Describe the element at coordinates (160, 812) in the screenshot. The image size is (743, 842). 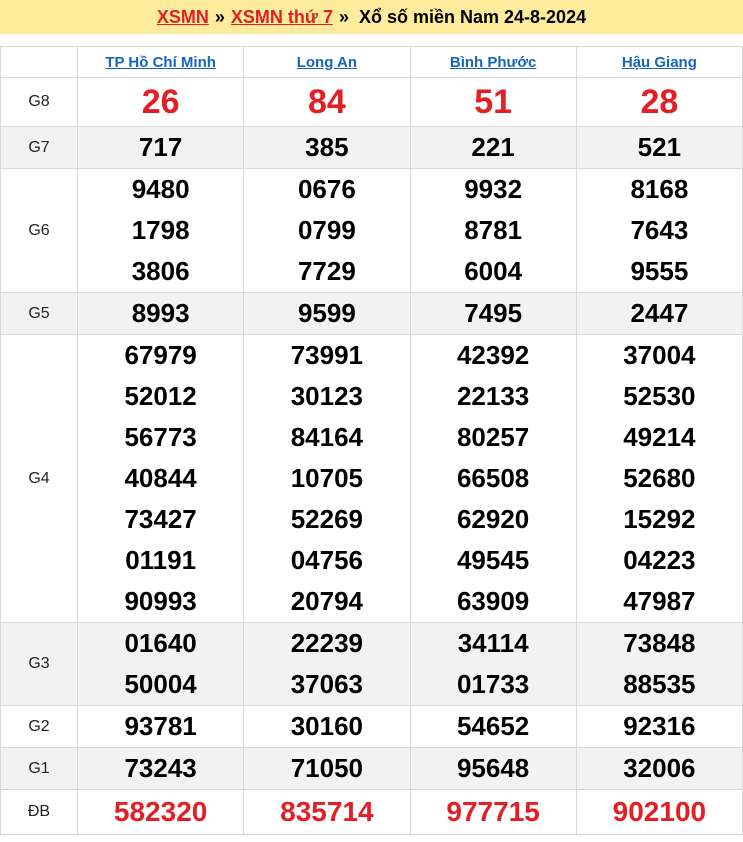
I see `result-cell: 582320` at that location.